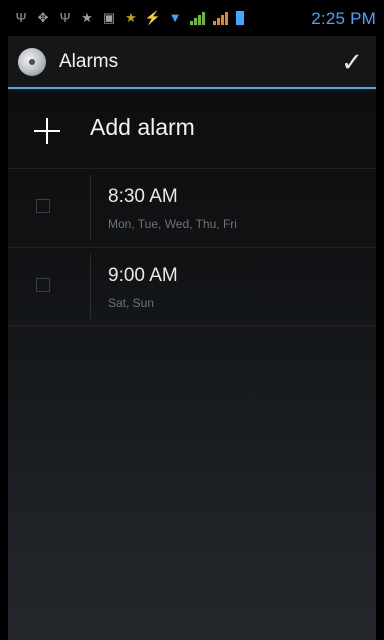 This screenshot has width=384, height=640. What do you see at coordinates (175, 17) in the screenshot?
I see `wifi-icon: ▼` at bounding box center [175, 17].